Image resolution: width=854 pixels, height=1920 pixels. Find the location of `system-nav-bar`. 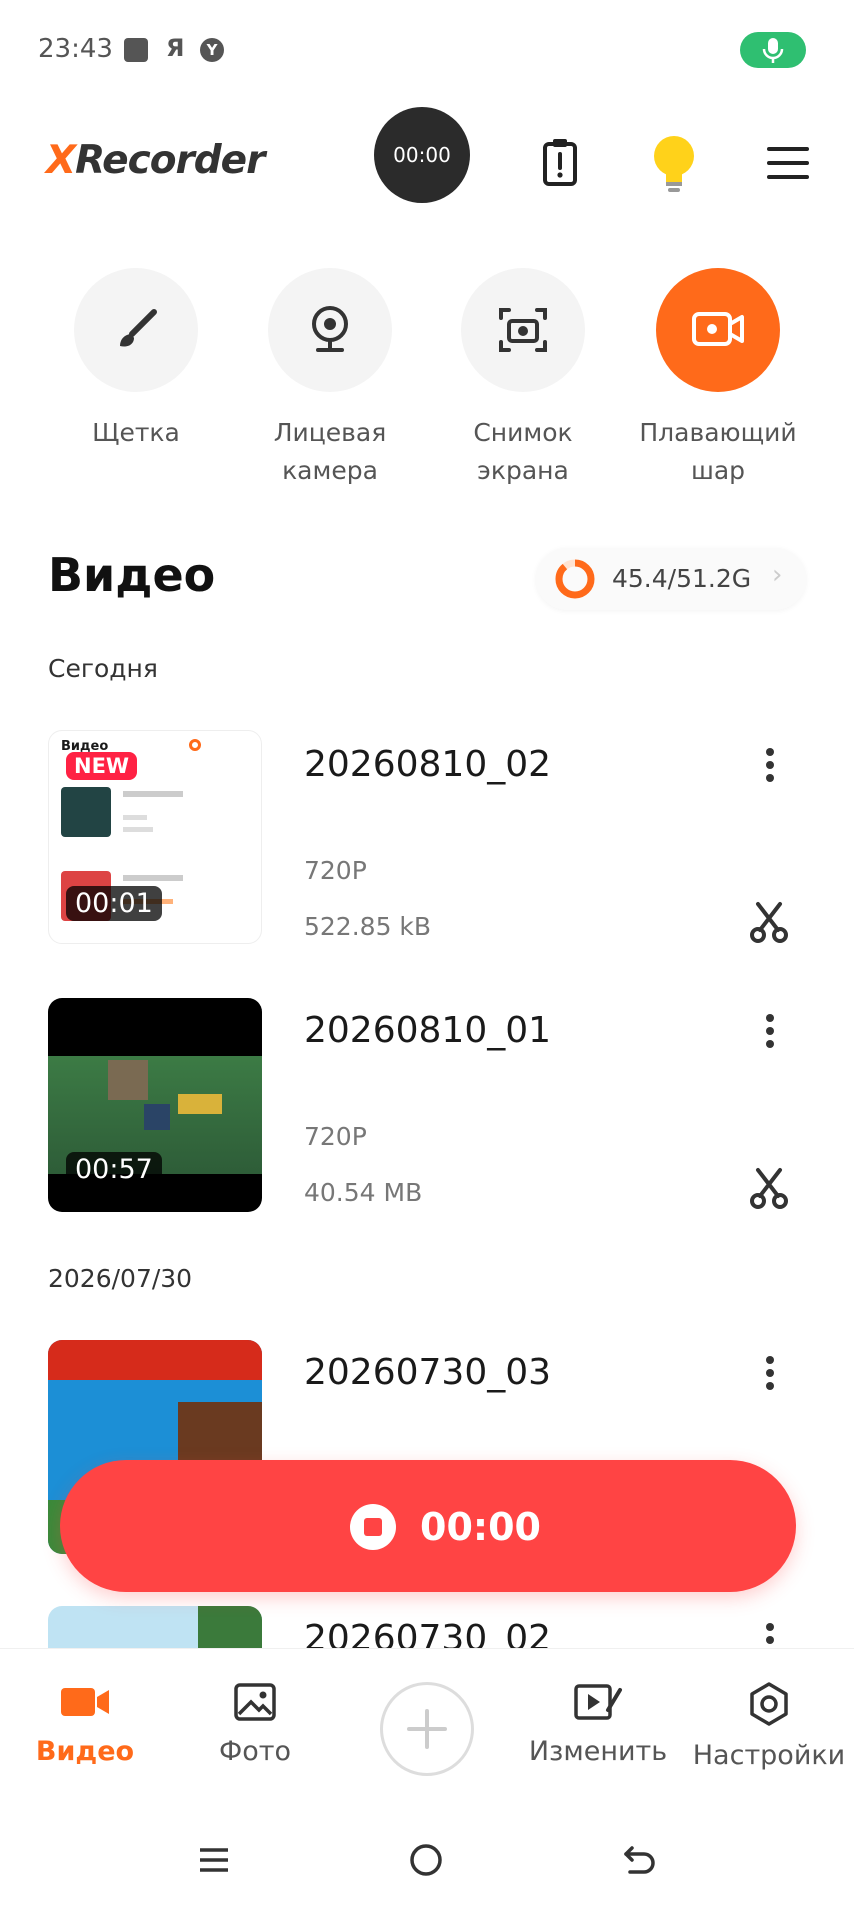

system-nav-bar is located at coordinates (427, 1860).